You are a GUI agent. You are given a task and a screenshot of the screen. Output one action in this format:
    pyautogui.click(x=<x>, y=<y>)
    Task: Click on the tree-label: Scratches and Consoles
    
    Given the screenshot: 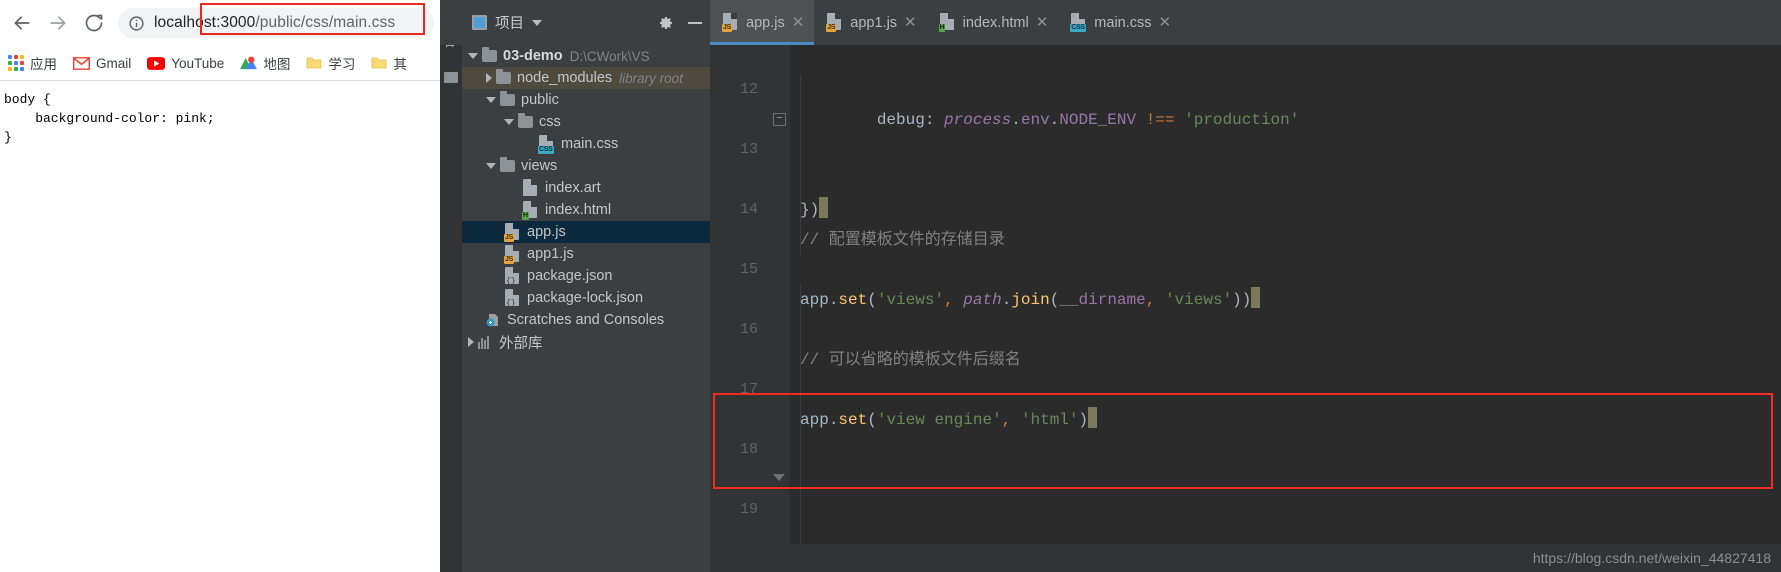 What is the action you would take?
    pyautogui.click(x=586, y=320)
    